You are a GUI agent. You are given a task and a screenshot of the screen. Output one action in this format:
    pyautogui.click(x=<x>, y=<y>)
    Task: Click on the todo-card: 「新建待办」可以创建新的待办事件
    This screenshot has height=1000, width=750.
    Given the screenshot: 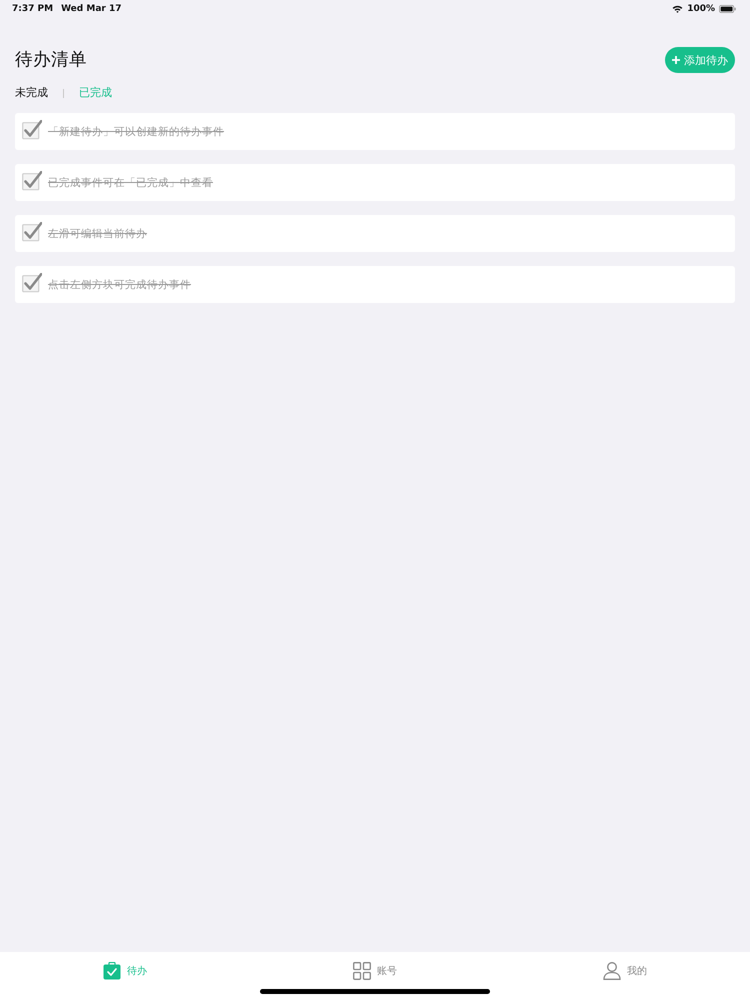 What is the action you would take?
    pyautogui.click(x=375, y=131)
    